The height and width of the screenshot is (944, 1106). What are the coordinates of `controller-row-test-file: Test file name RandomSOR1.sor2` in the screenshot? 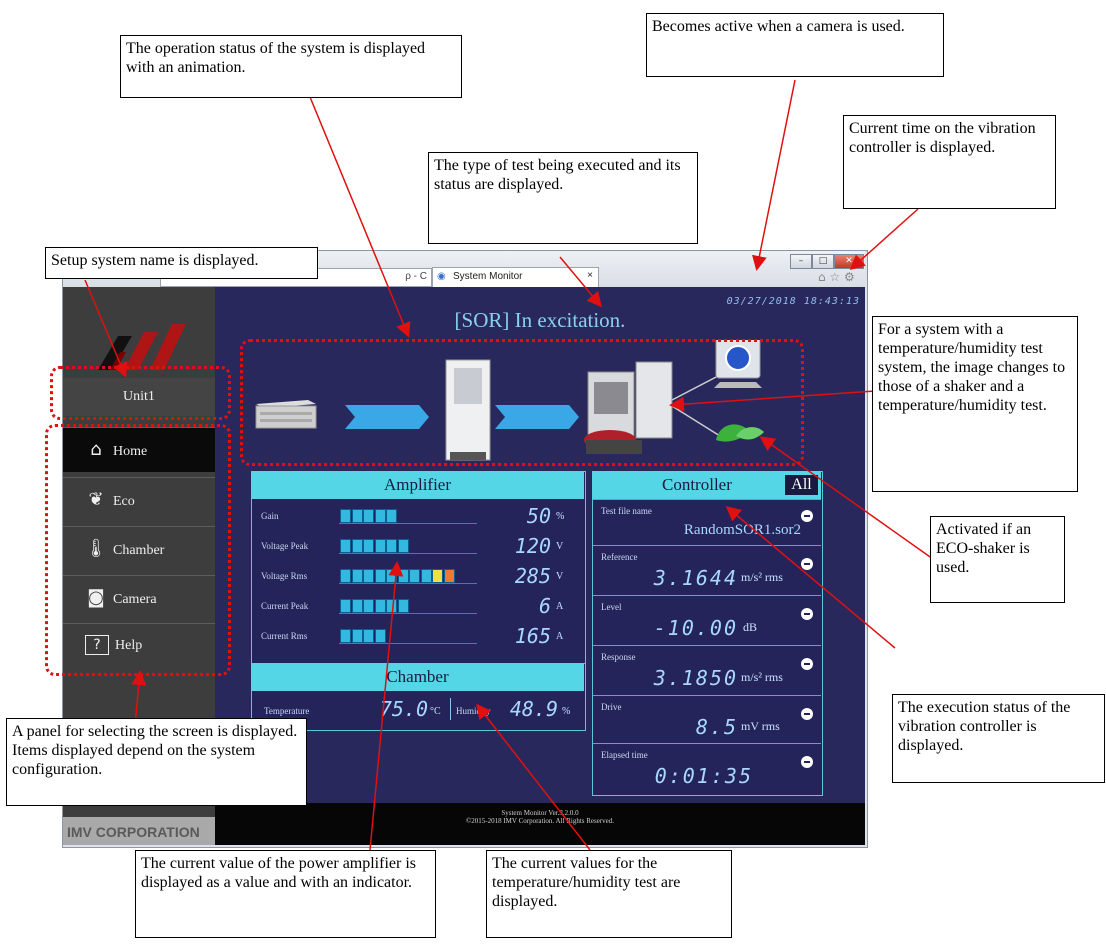 It's located at (707, 522).